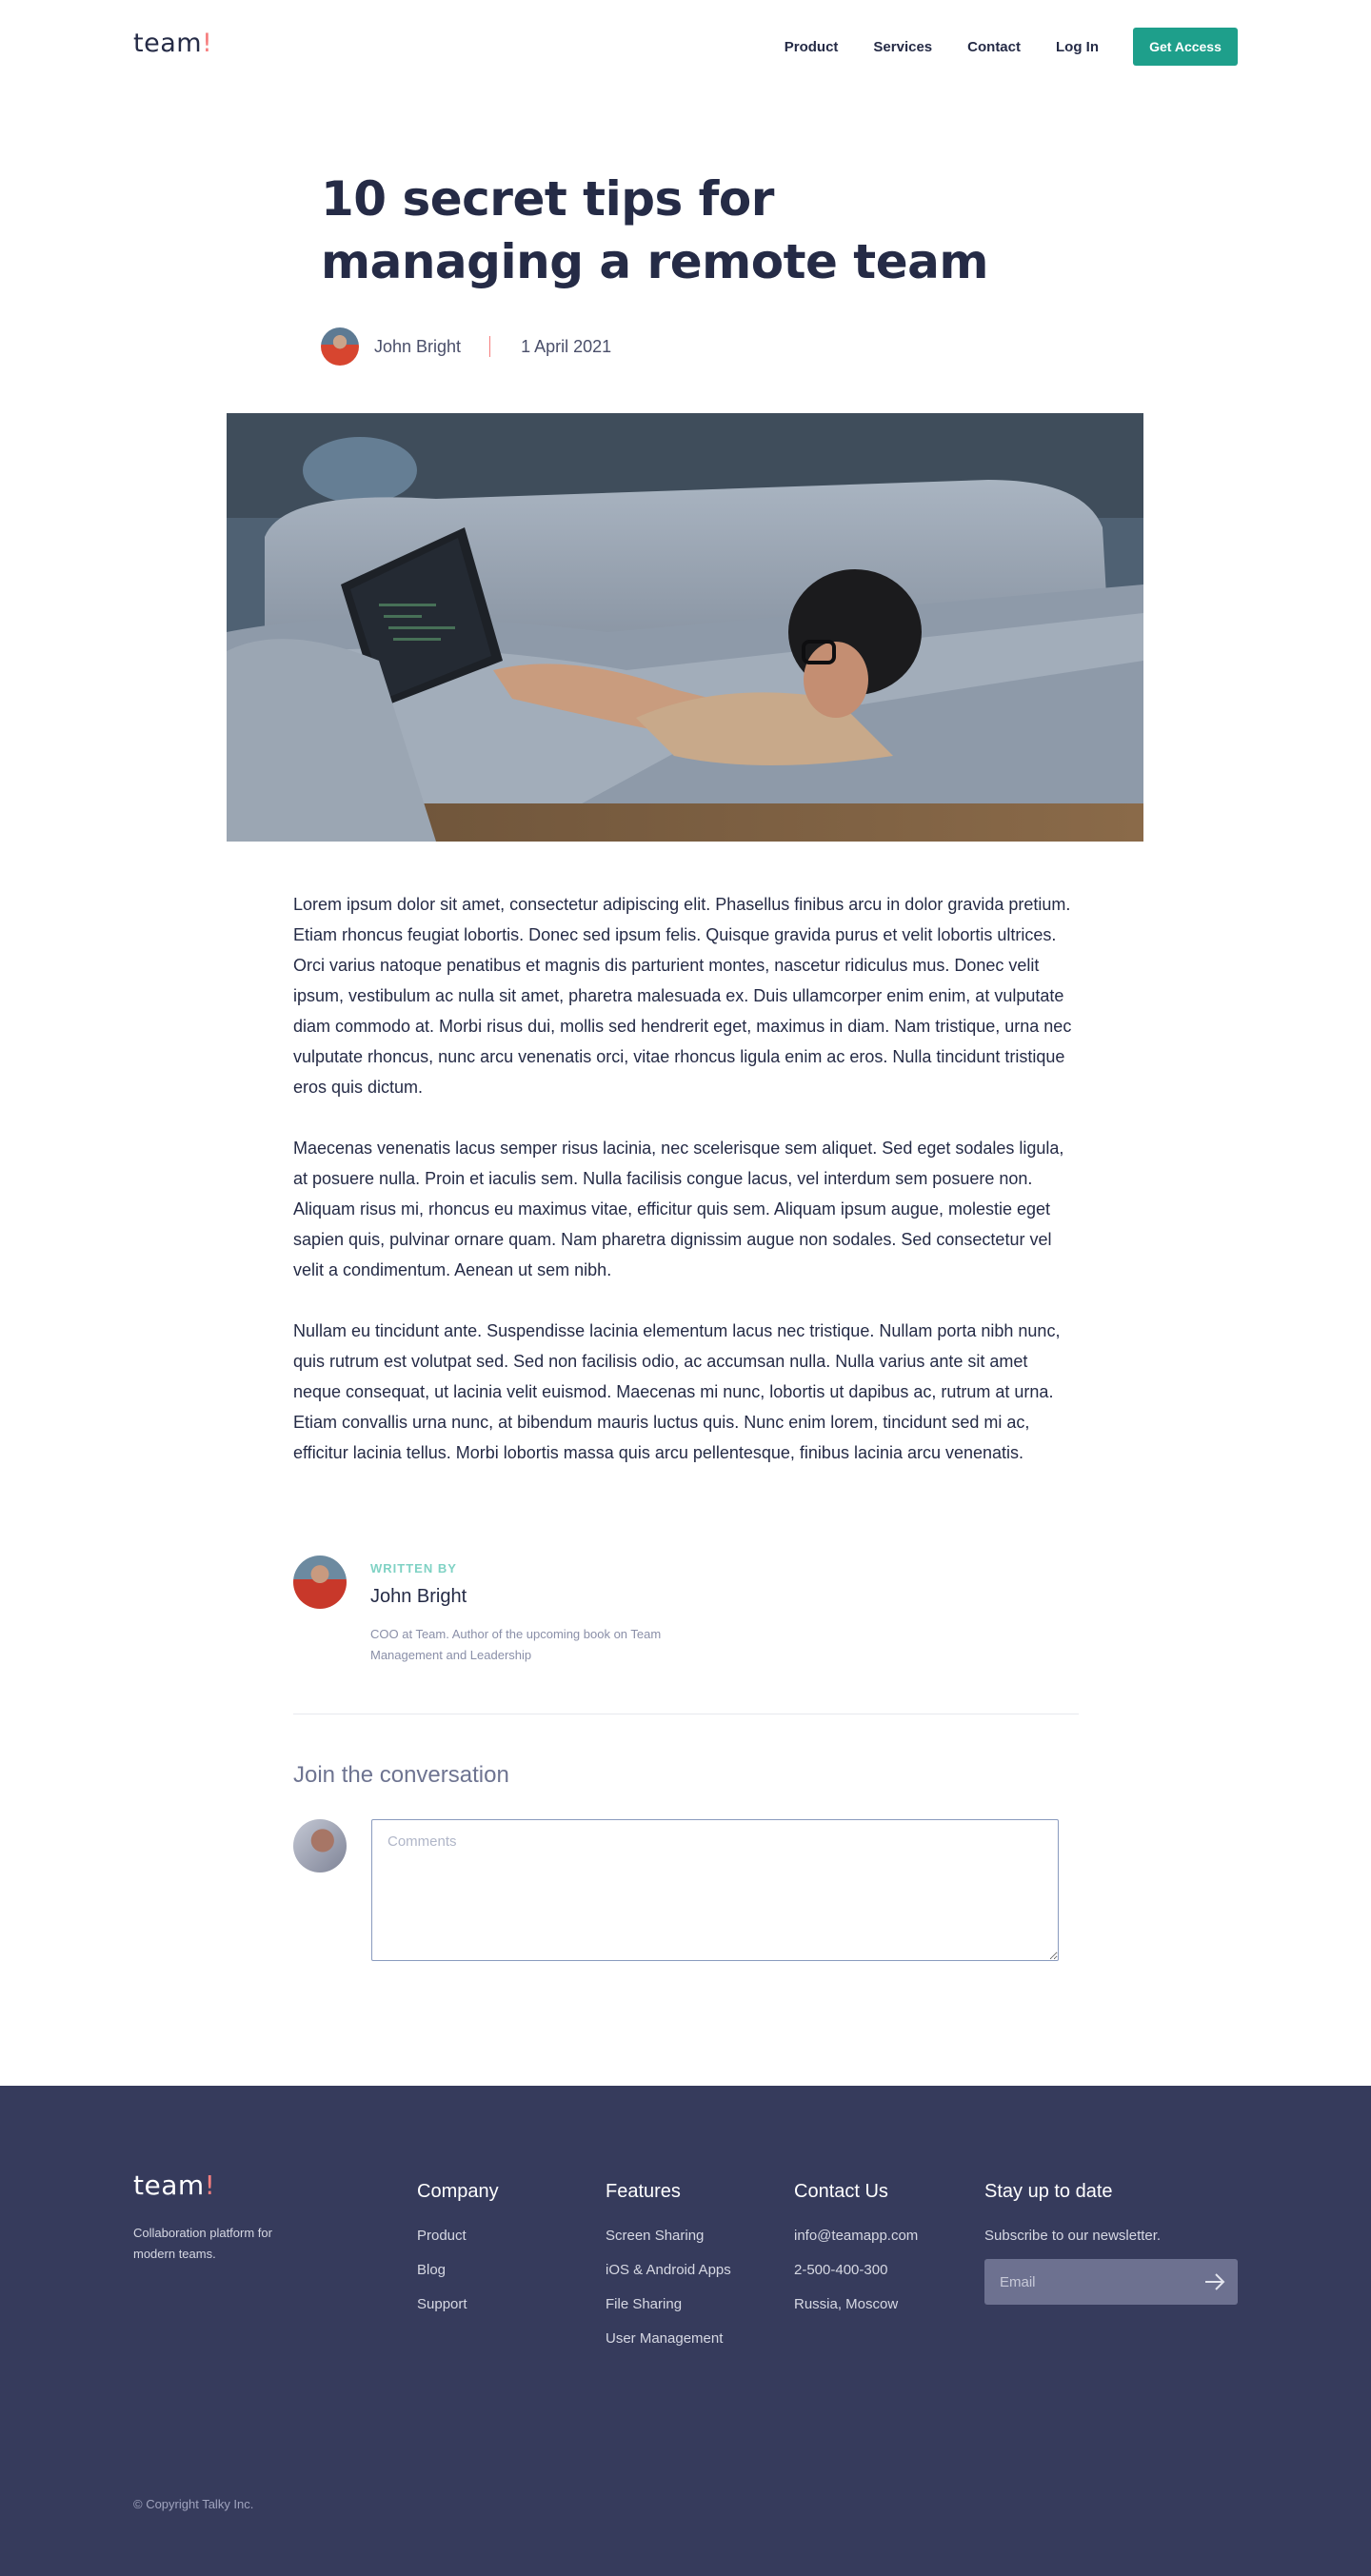  I want to click on nav-contact: Contact, so click(994, 47).